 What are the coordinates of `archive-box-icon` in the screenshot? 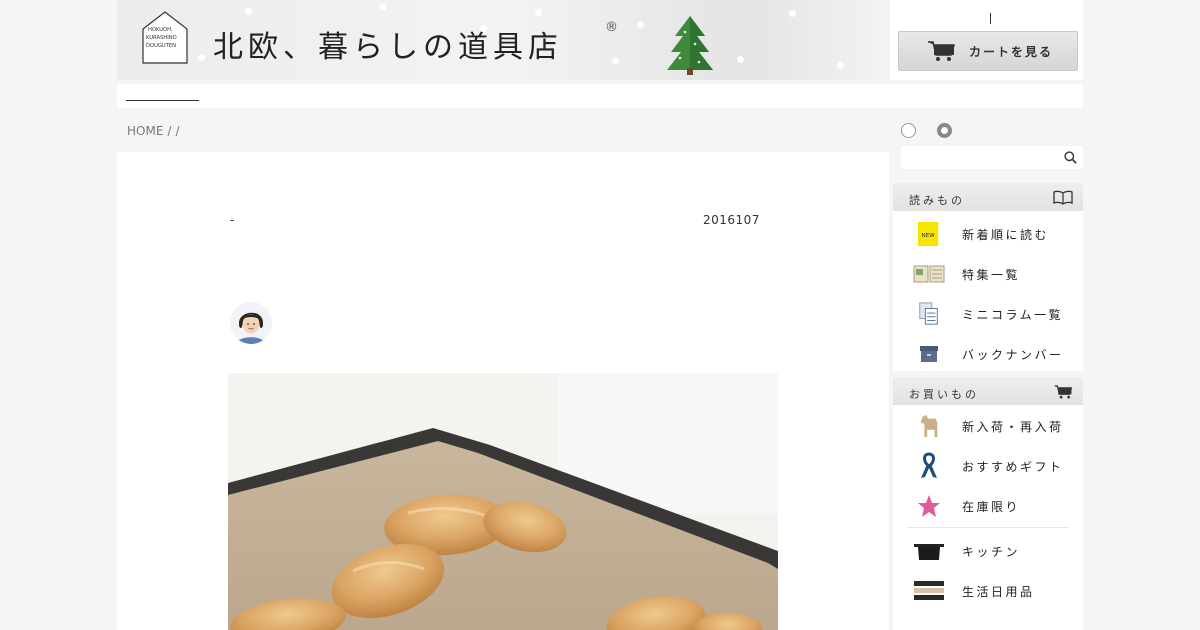 It's located at (929, 354).